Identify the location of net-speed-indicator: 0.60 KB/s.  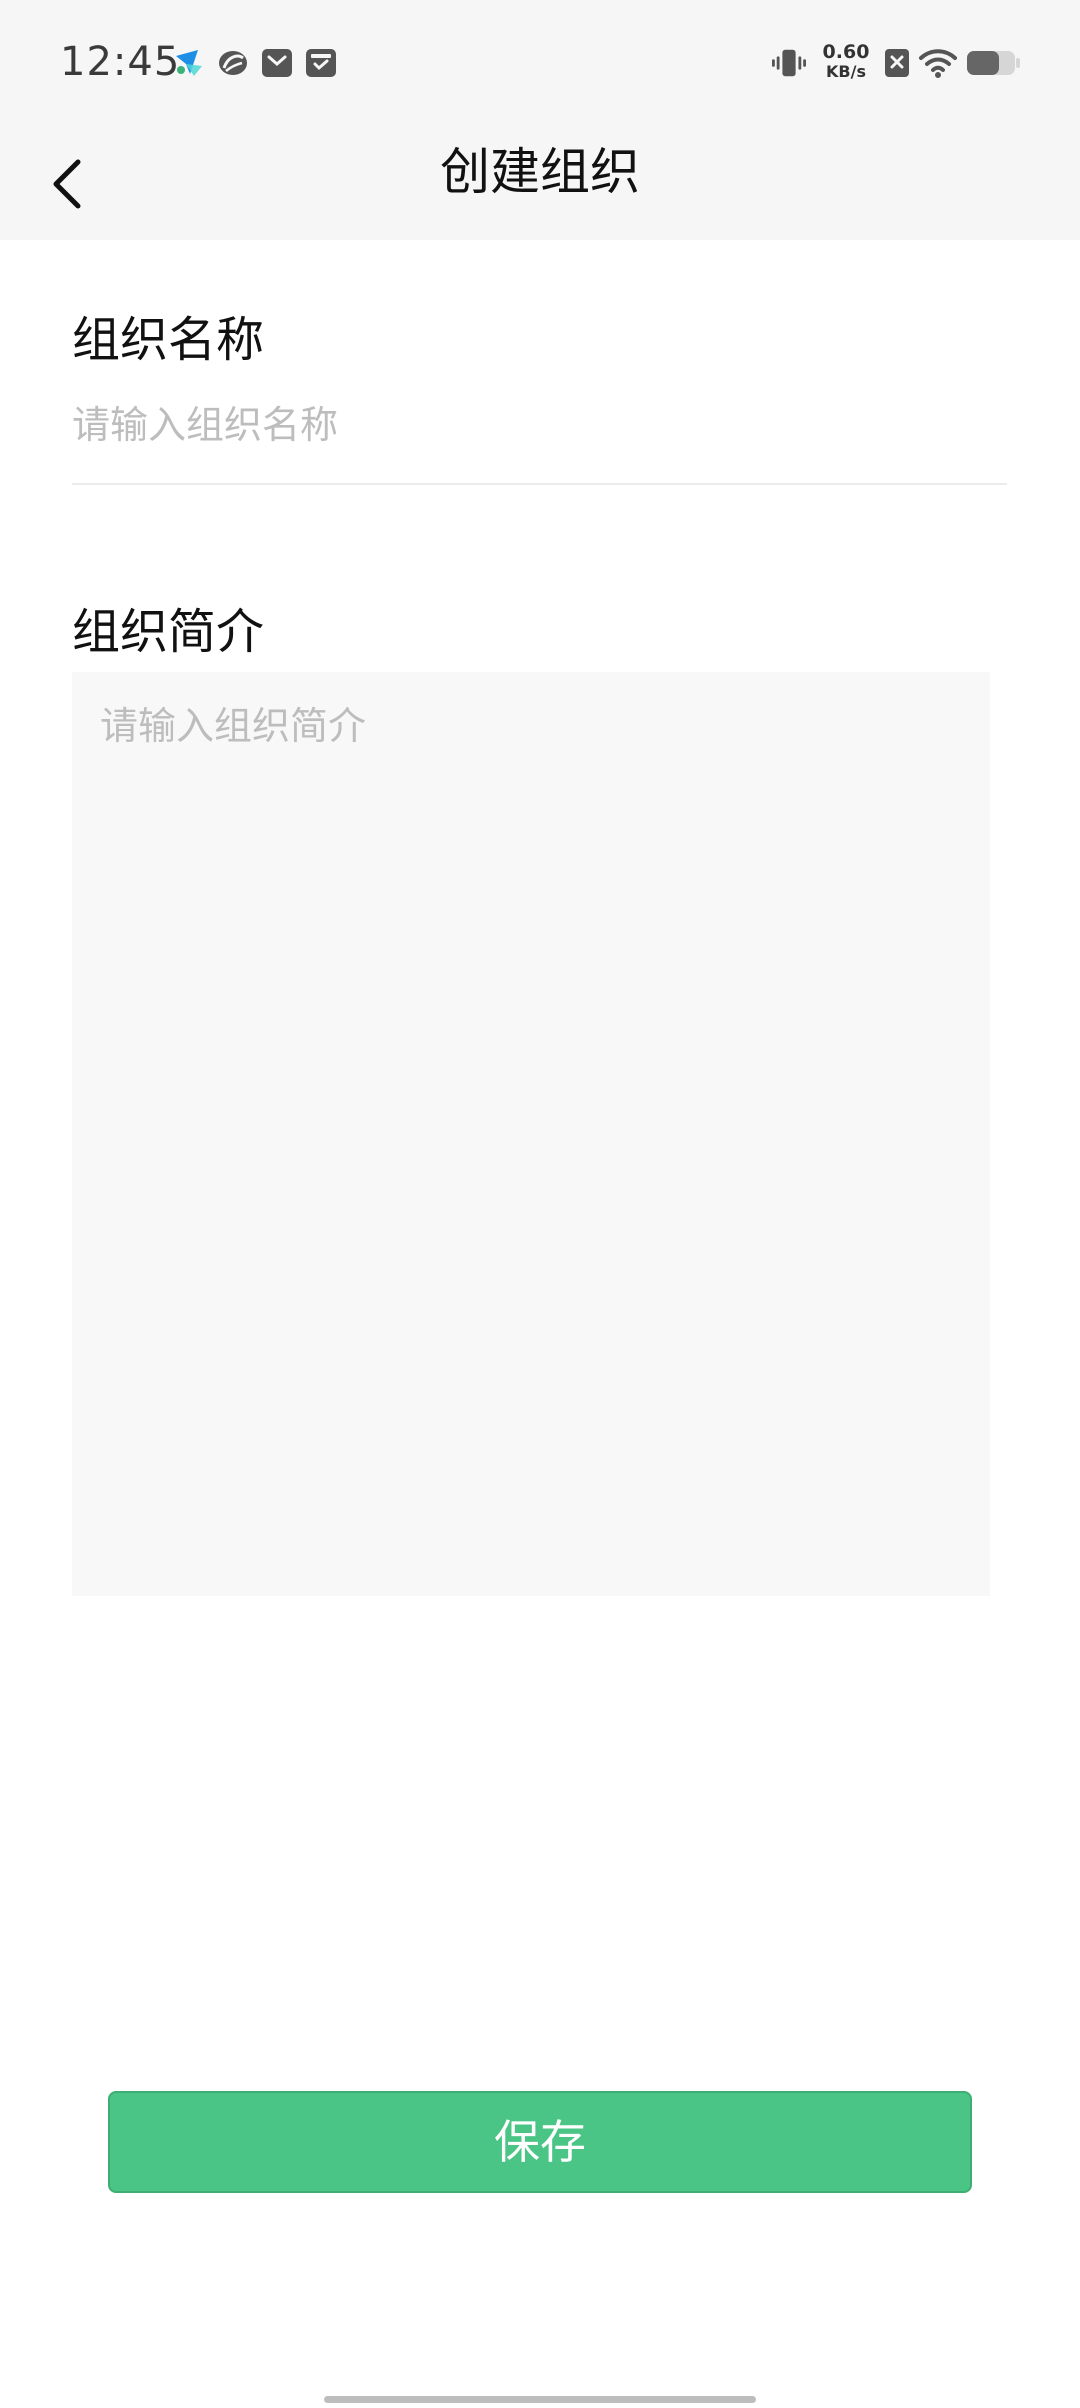
(846, 62).